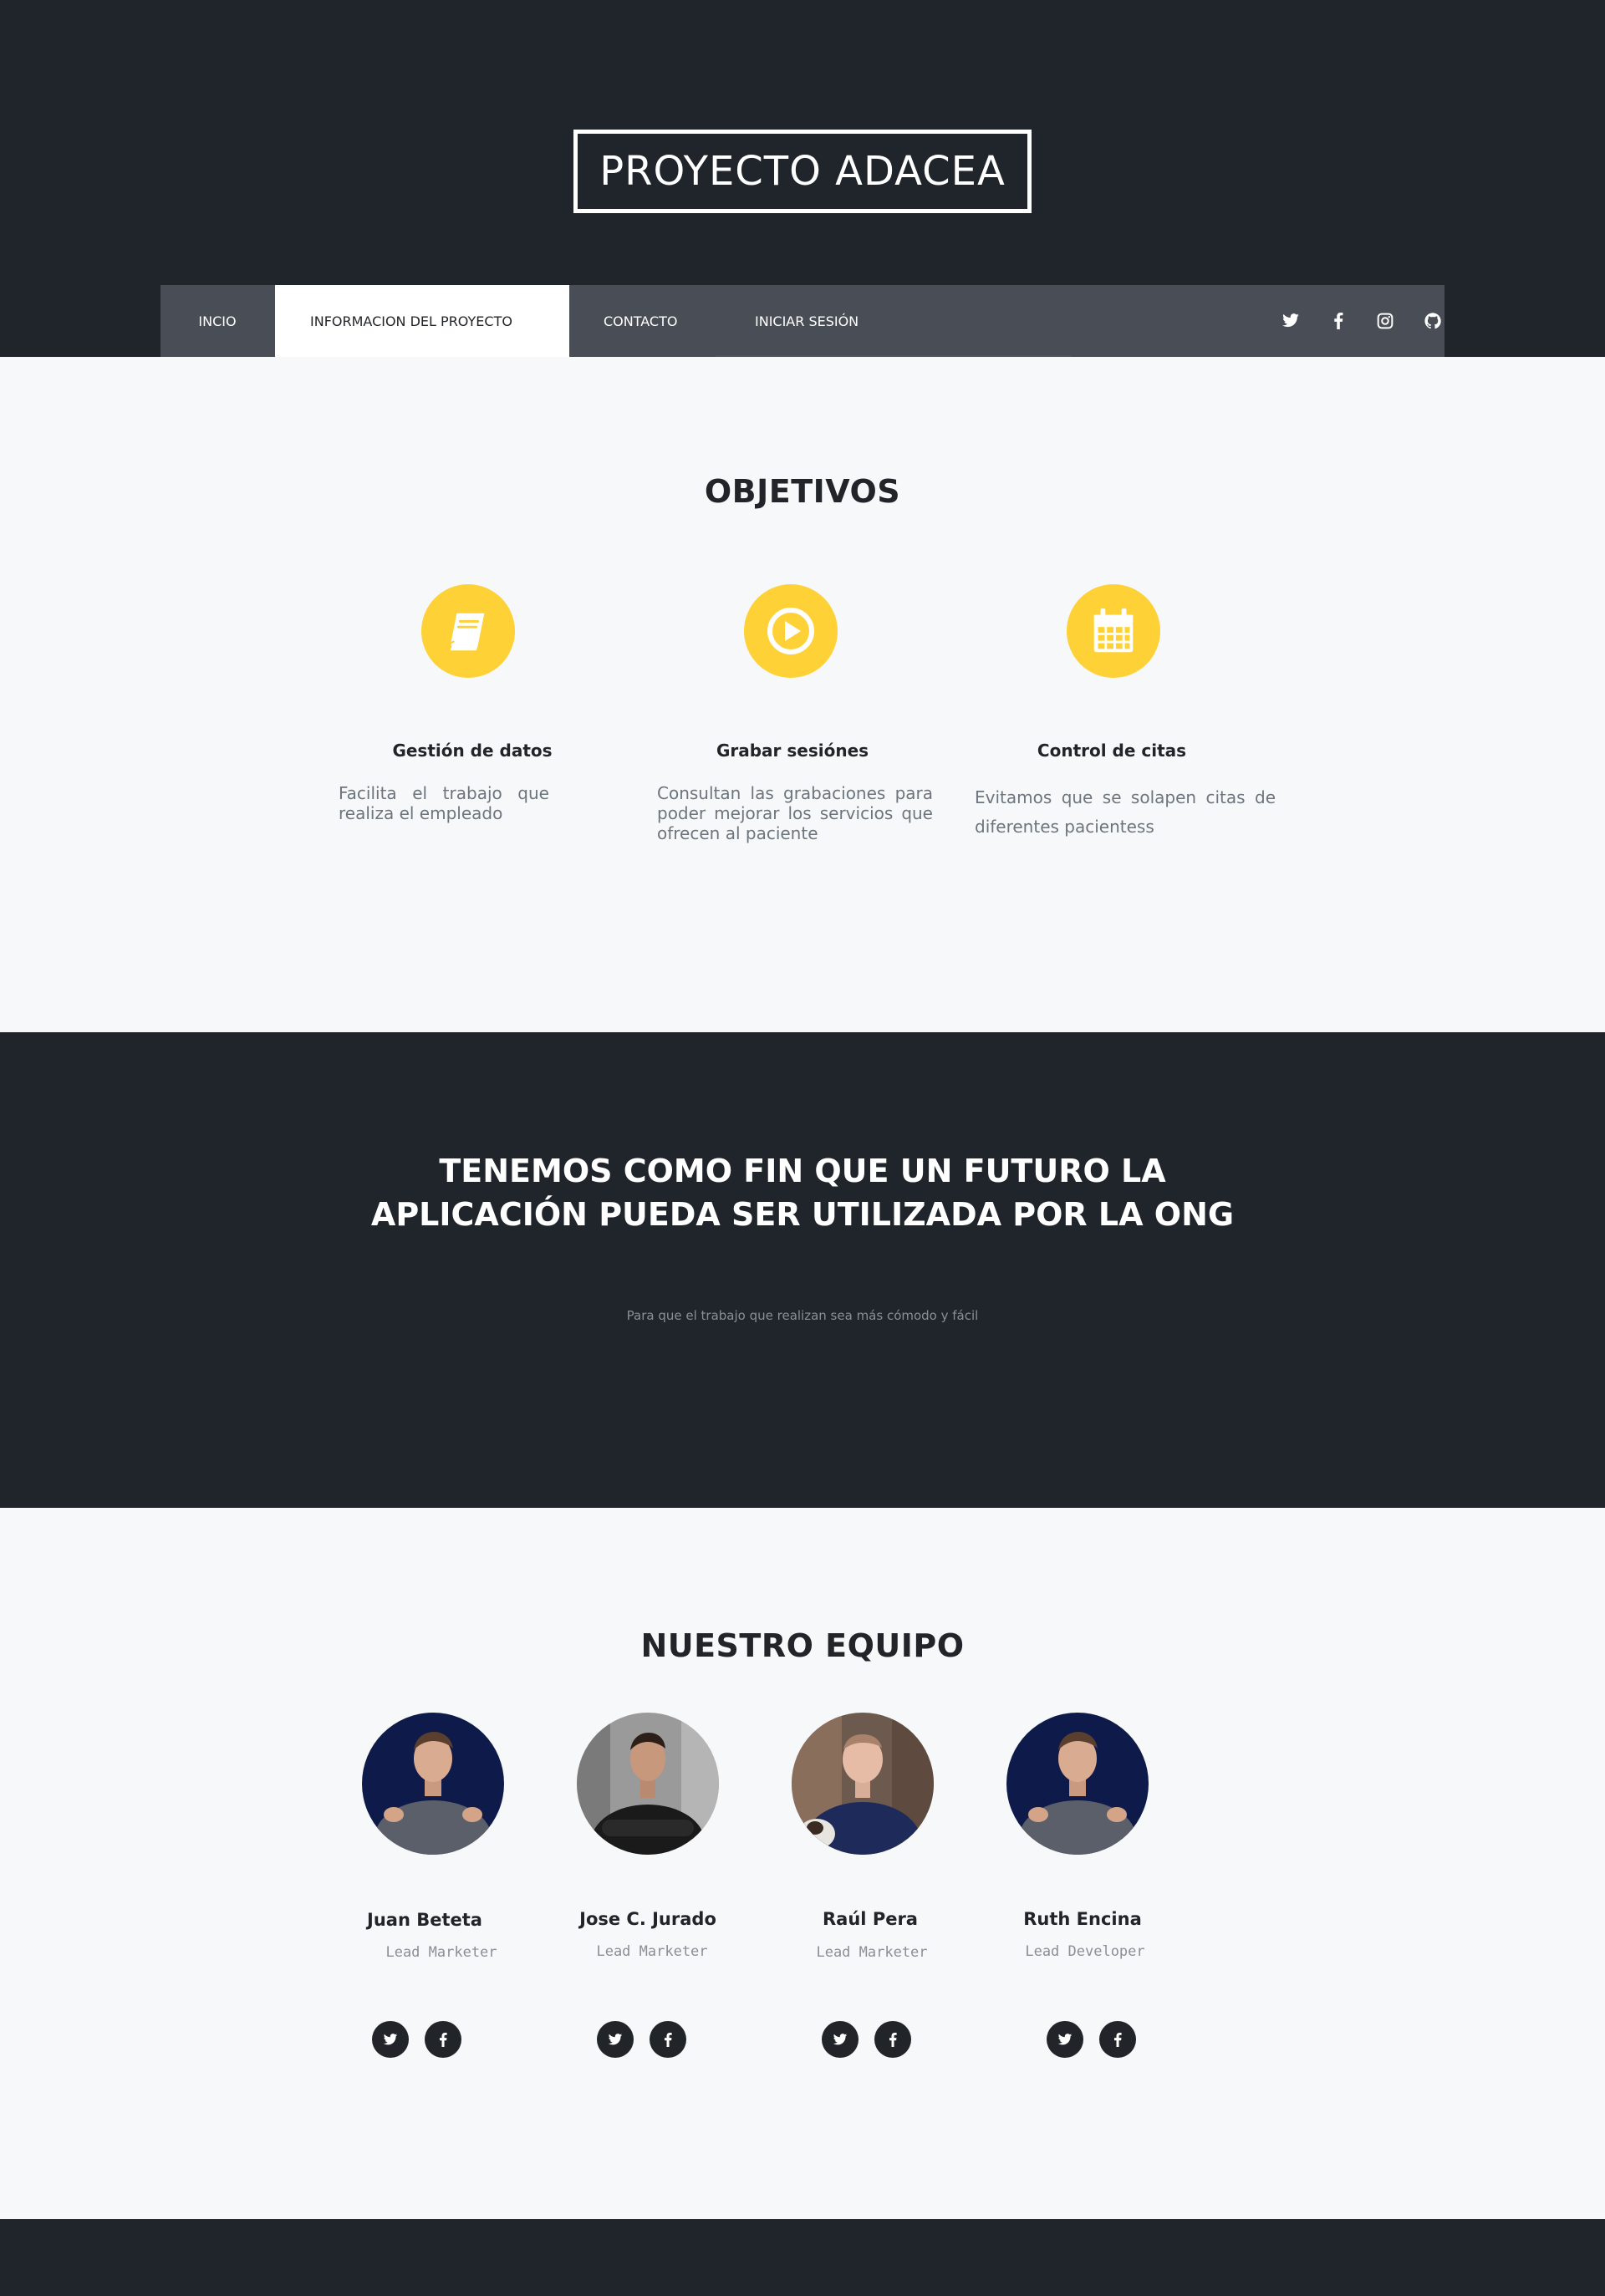 This screenshot has width=1605, height=2296. Describe the element at coordinates (472, 751) in the screenshot. I see `objective-title: Gestión de datos` at that location.